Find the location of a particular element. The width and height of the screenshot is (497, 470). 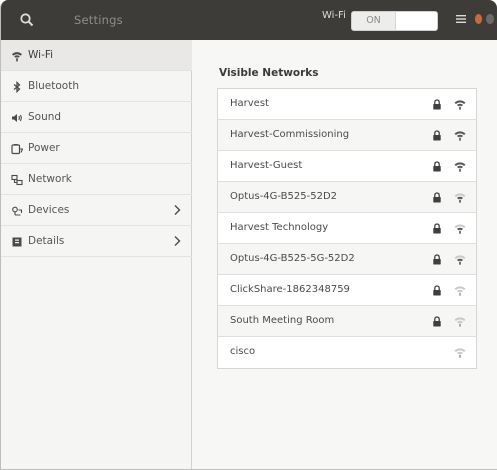

sidebar-item-wifi: Wi-Fi is located at coordinates (96, 55).